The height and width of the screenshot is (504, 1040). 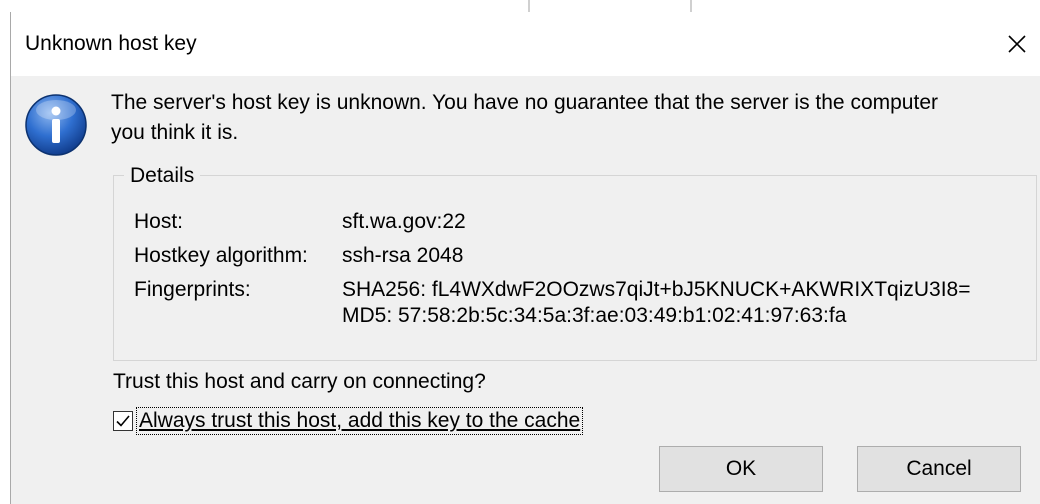 I want to click on host-label: Host:, so click(x=159, y=221).